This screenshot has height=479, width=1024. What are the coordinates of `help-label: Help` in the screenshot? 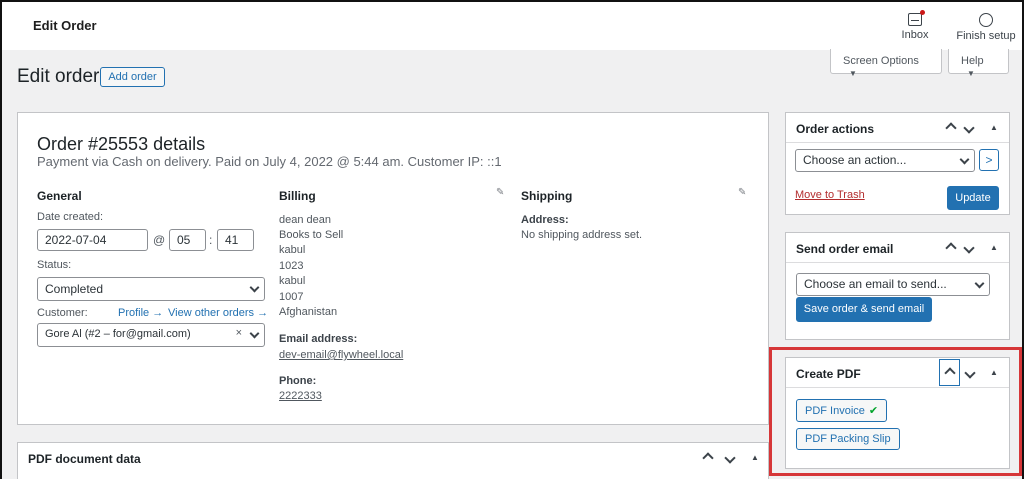 It's located at (972, 61).